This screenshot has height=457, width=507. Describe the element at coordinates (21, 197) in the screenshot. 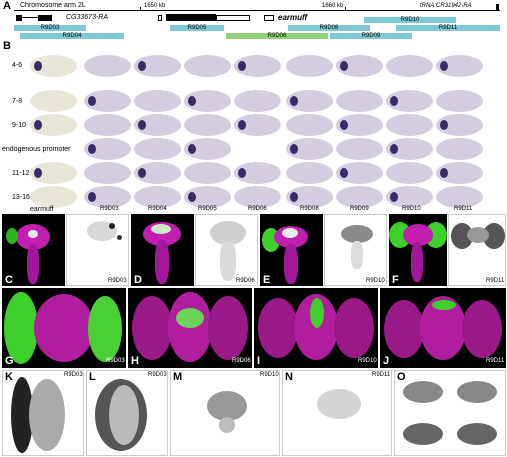

I see `row-label-13-16: 13-16` at that location.